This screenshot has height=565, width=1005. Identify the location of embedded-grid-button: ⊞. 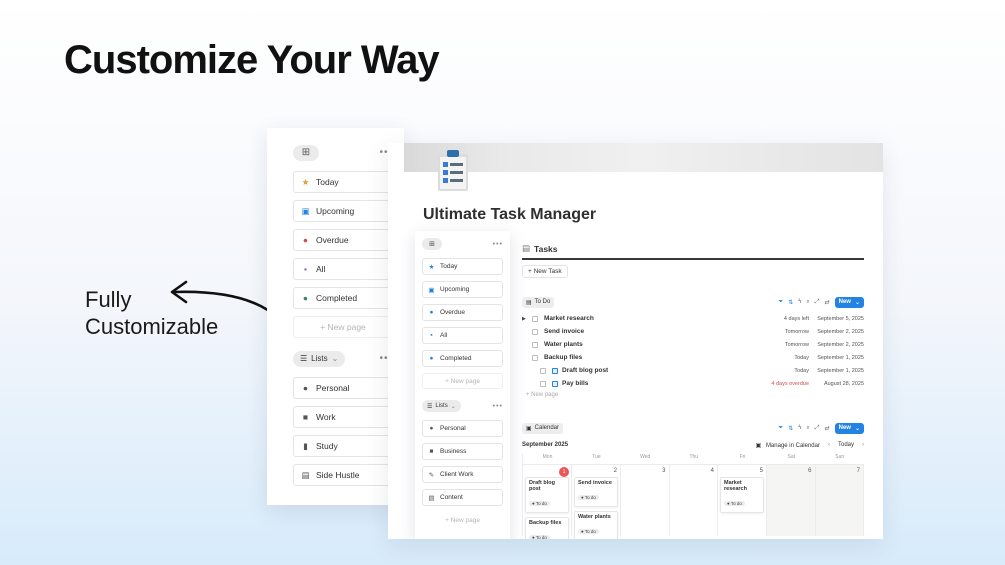
(432, 244).